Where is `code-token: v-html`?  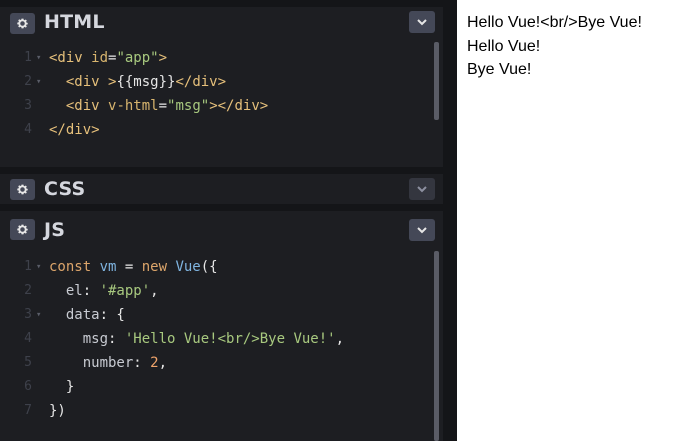 code-token: v-html is located at coordinates (133, 106).